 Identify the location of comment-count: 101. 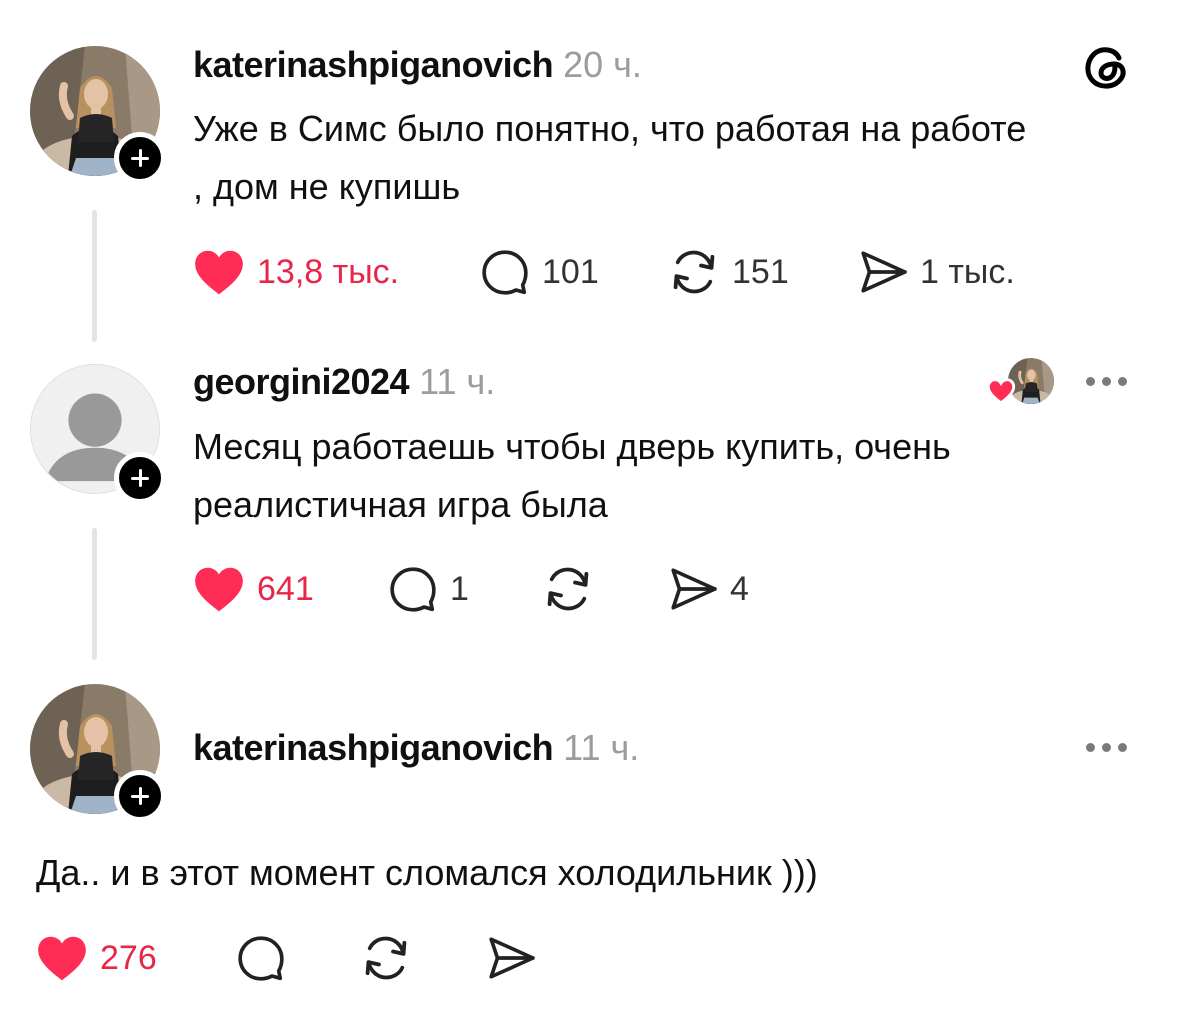
(570, 271).